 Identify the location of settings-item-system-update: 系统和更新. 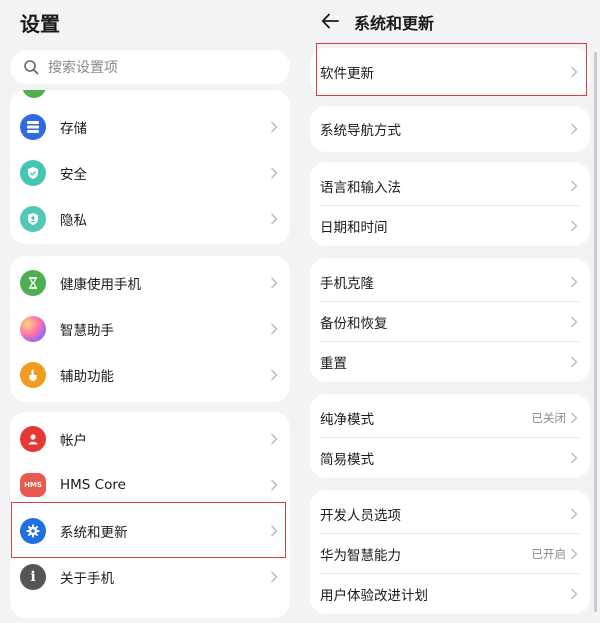
(150, 531).